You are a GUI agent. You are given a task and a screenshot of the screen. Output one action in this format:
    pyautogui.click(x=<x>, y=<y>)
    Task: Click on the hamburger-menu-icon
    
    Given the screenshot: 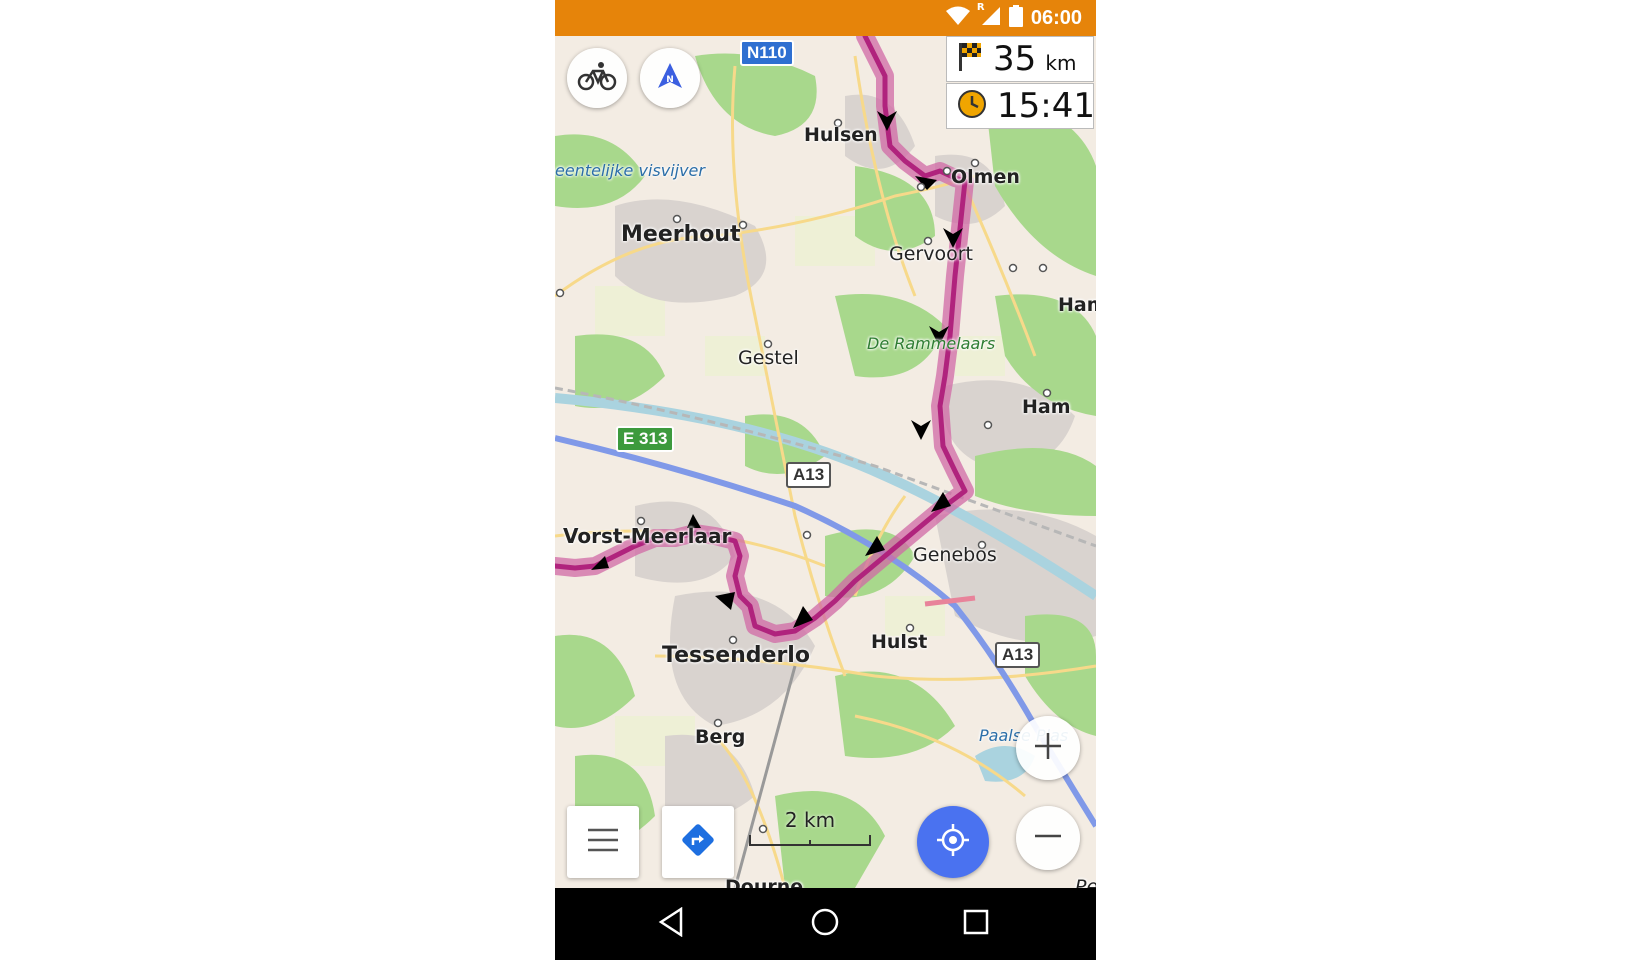 What is the action you would take?
    pyautogui.click(x=603, y=842)
    